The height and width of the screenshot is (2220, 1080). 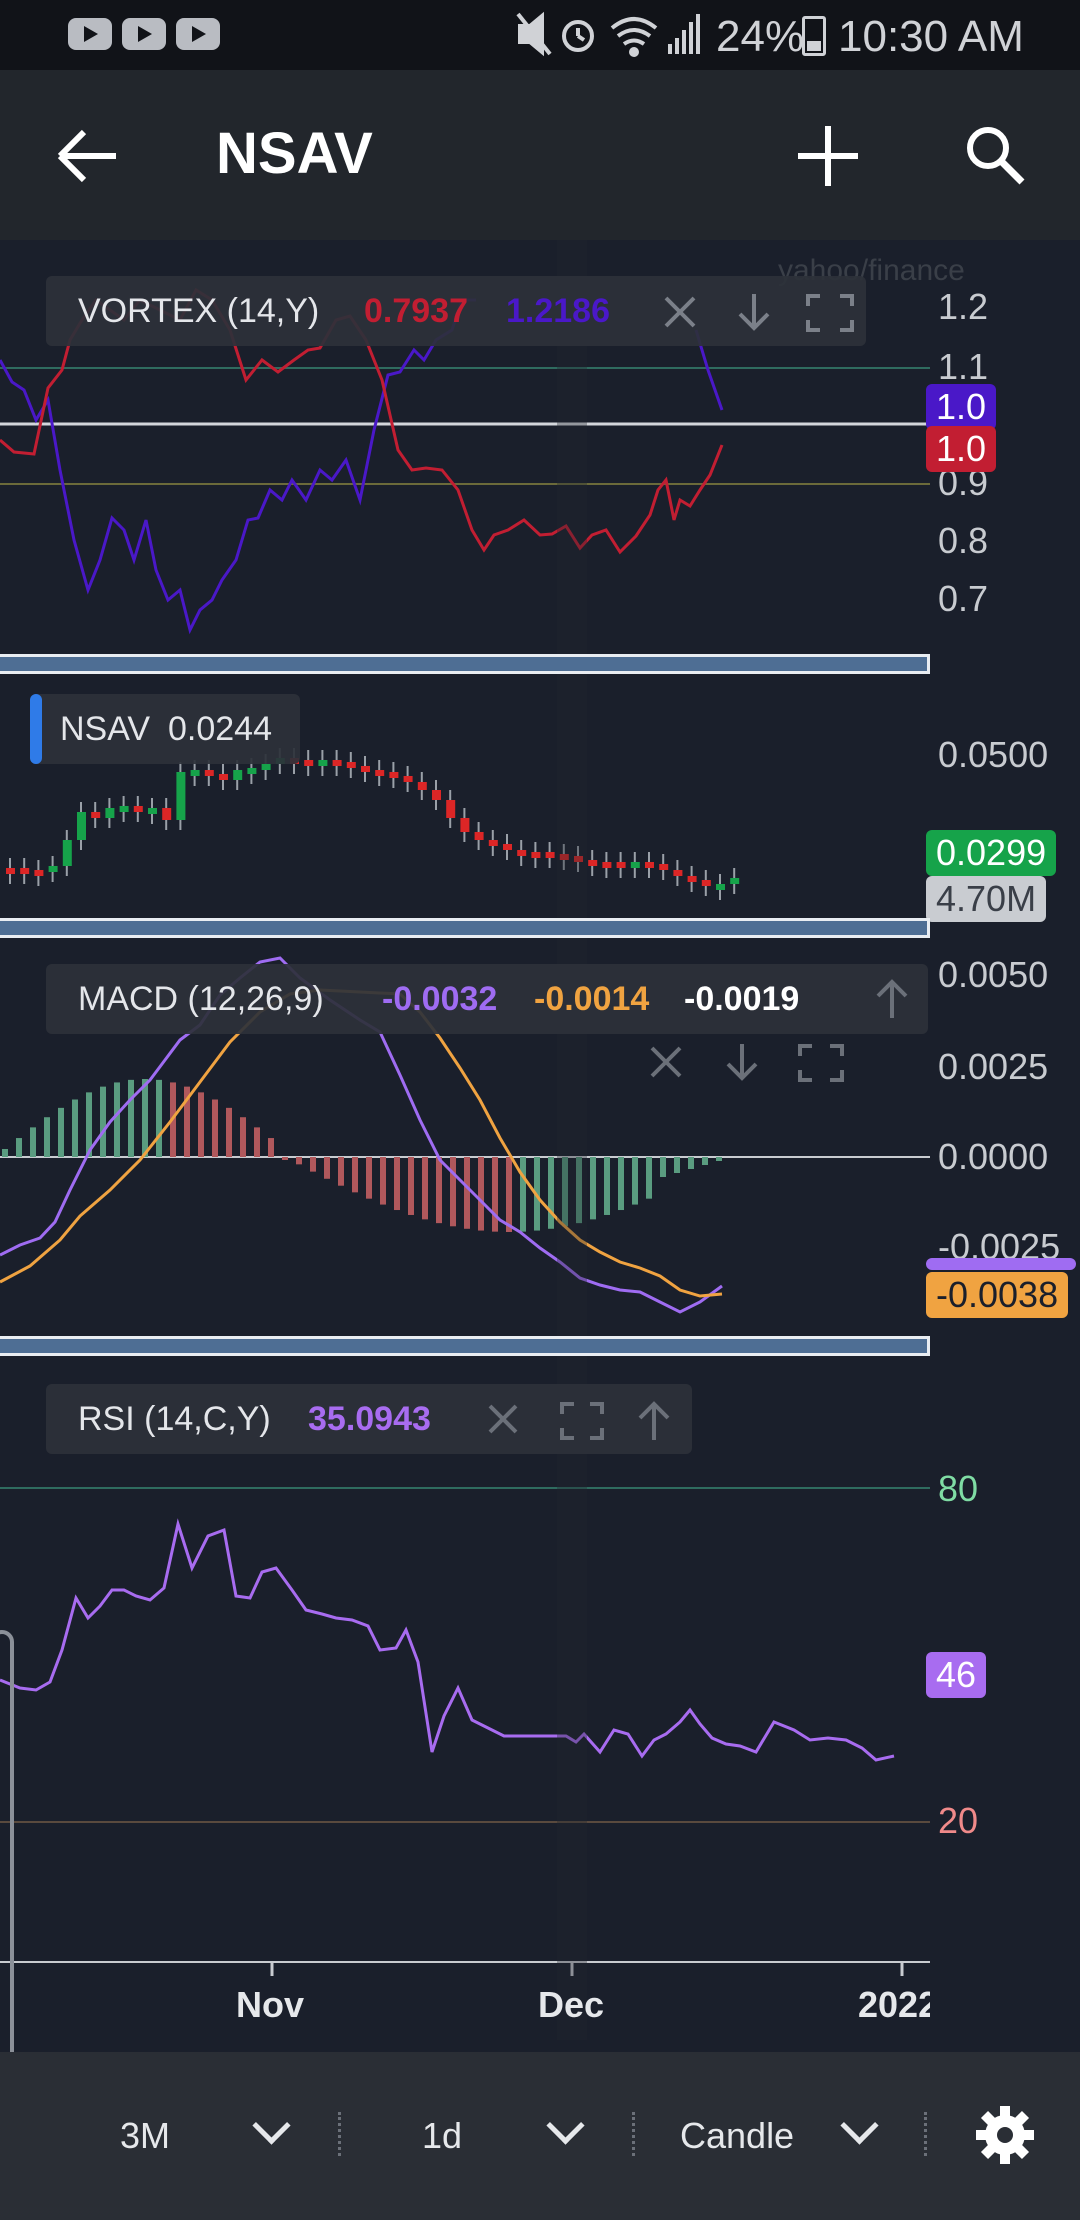 What do you see at coordinates (238, 466) in the screenshot?
I see `vortex-plus-line` at bounding box center [238, 466].